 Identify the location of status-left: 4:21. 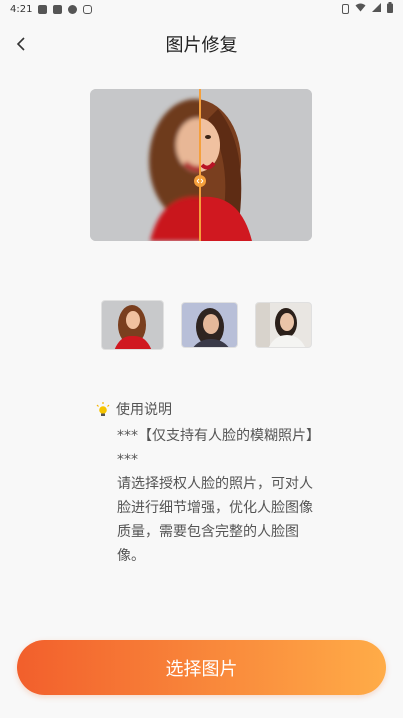
(51, 9).